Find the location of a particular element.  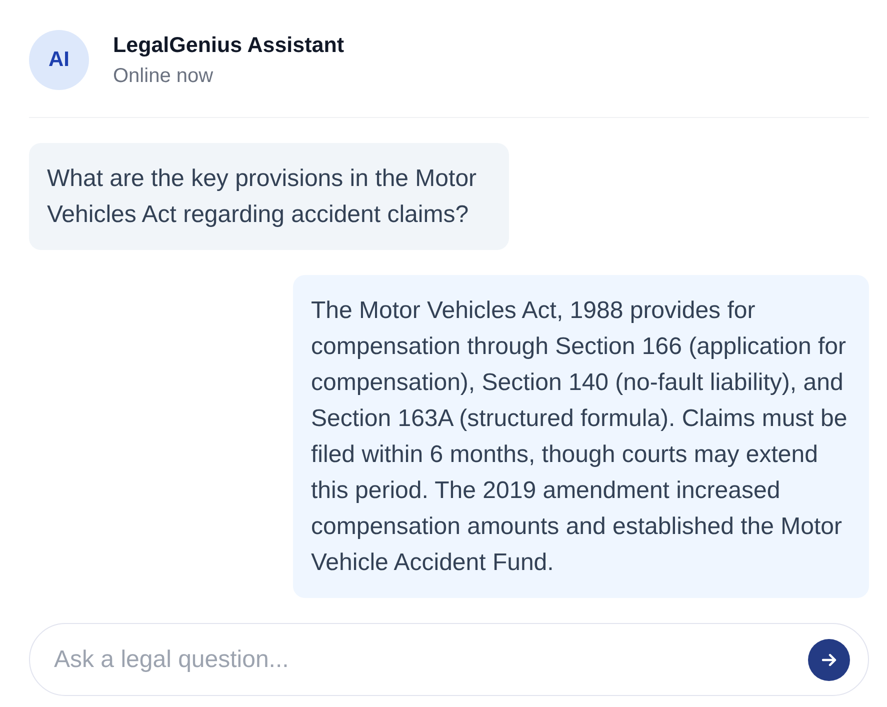

status-text: Online now is located at coordinates (163, 76).